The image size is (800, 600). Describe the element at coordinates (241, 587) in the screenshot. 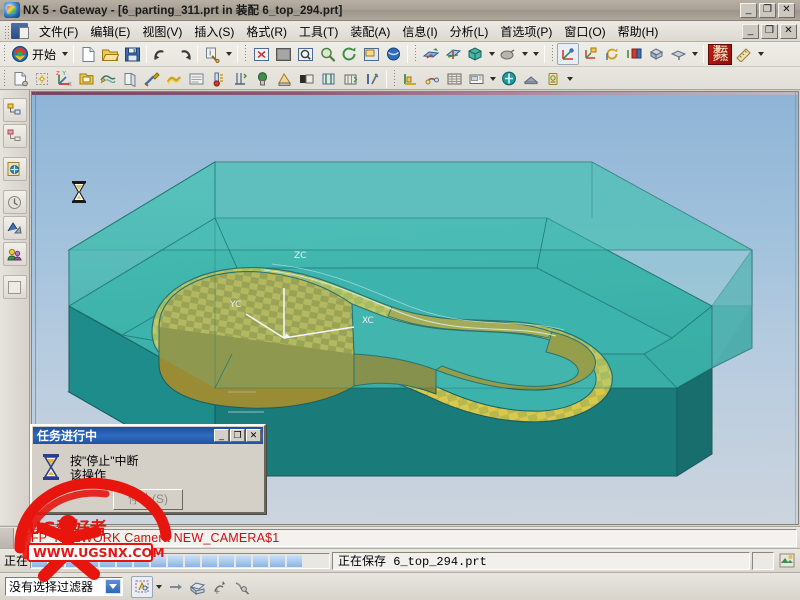

I see `curve-select-icon` at that location.